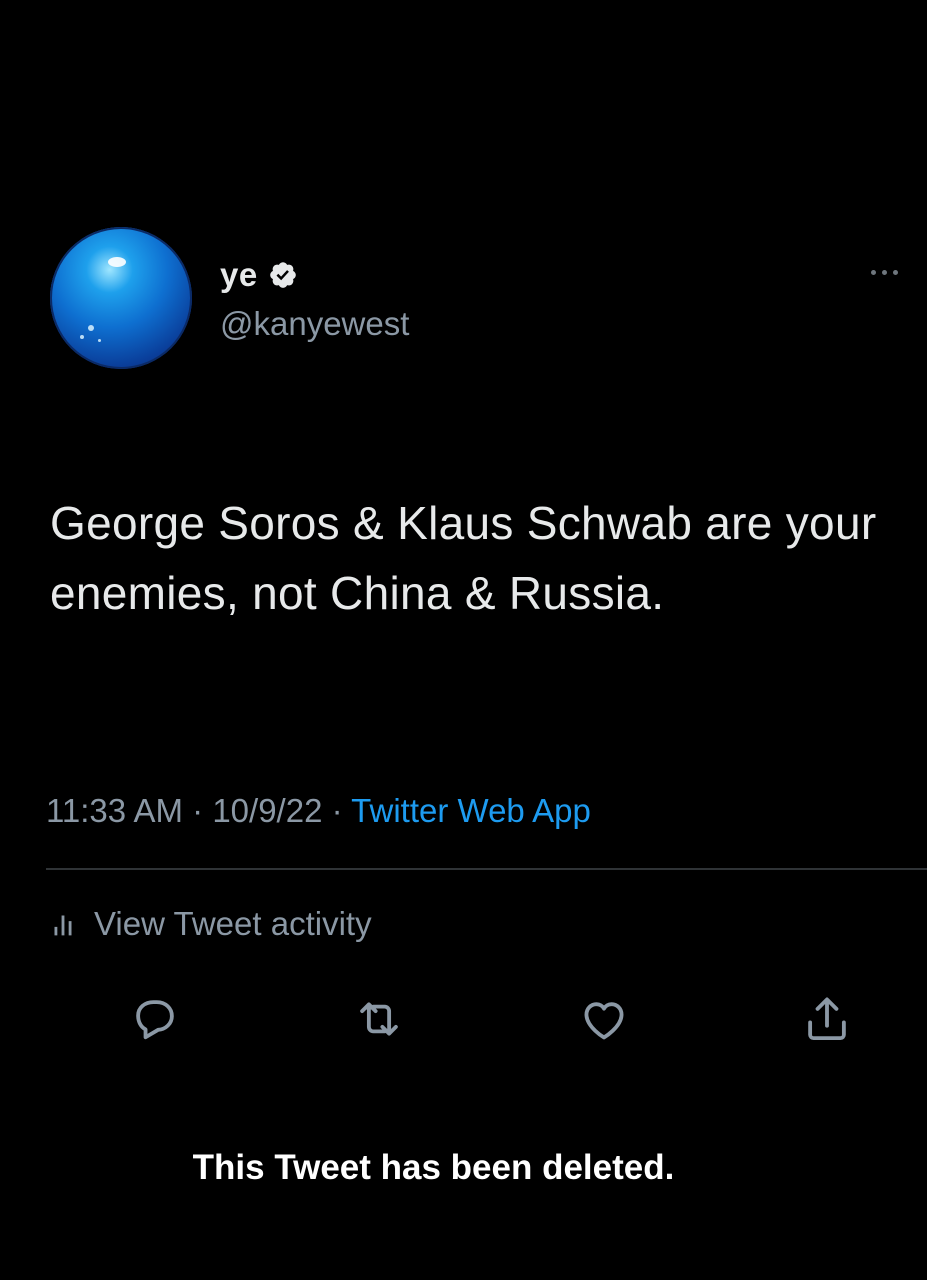 This screenshot has height=1280, width=927. Describe the element at coordinates (233, 923) in the screenshot. I see `view-tweet-activity-label: View Tweet activity` at that location.